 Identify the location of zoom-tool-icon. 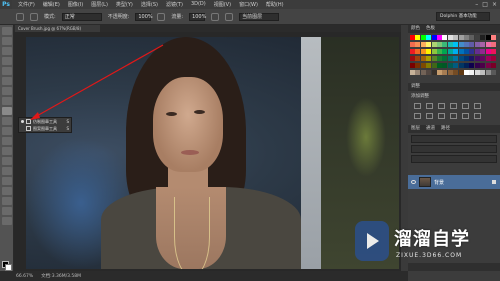
(6, 221).